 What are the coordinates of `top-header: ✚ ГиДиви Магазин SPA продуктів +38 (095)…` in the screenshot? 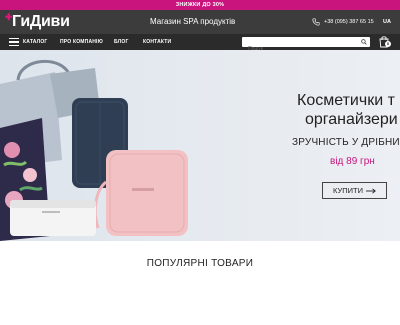 It's located at (200, 22).